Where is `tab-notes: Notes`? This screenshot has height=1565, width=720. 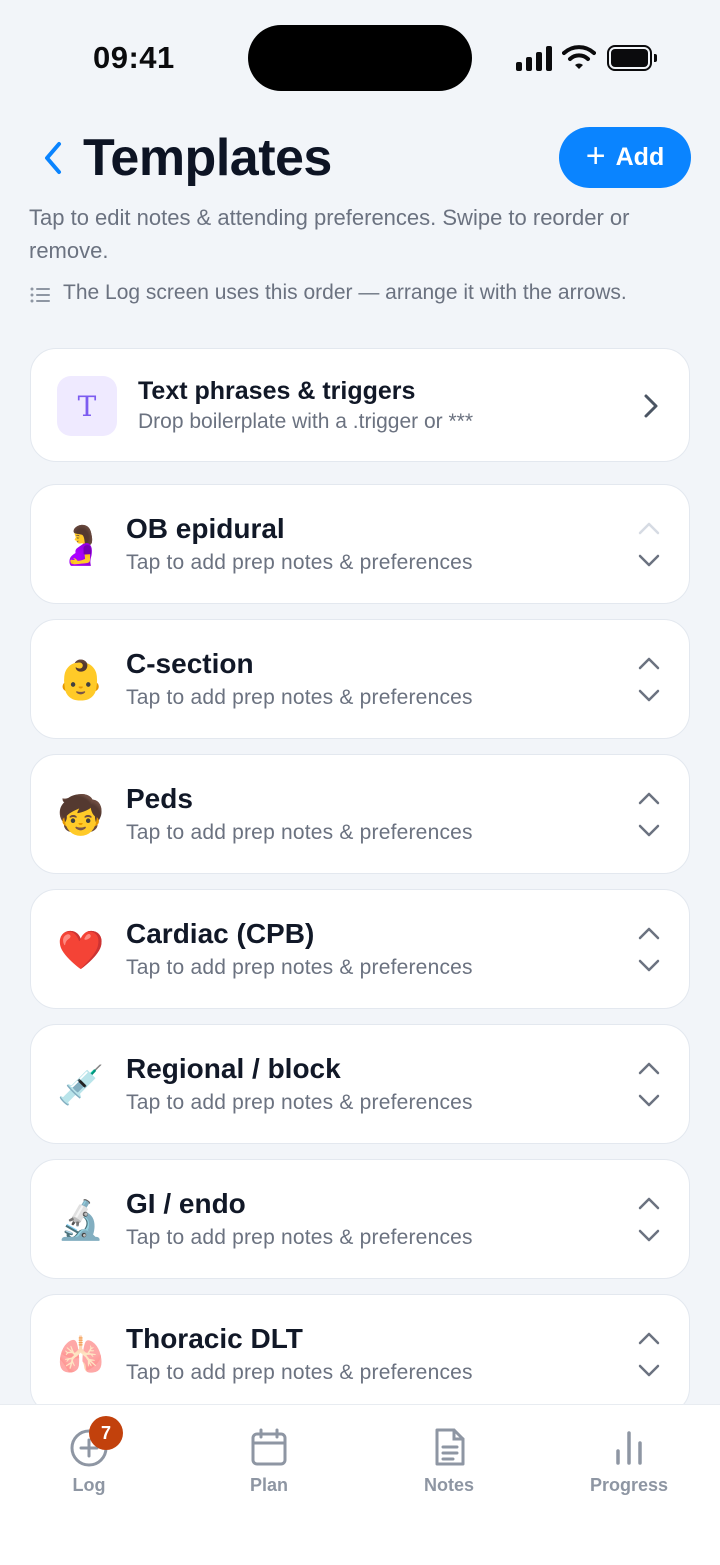 tab-notes: Notes is located at coordinates (449, 1463).